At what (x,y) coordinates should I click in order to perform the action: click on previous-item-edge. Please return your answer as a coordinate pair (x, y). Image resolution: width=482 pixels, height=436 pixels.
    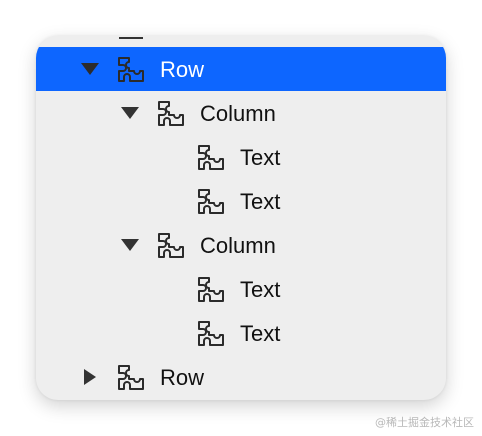
    Looking at the image, I should click on (131, 37).